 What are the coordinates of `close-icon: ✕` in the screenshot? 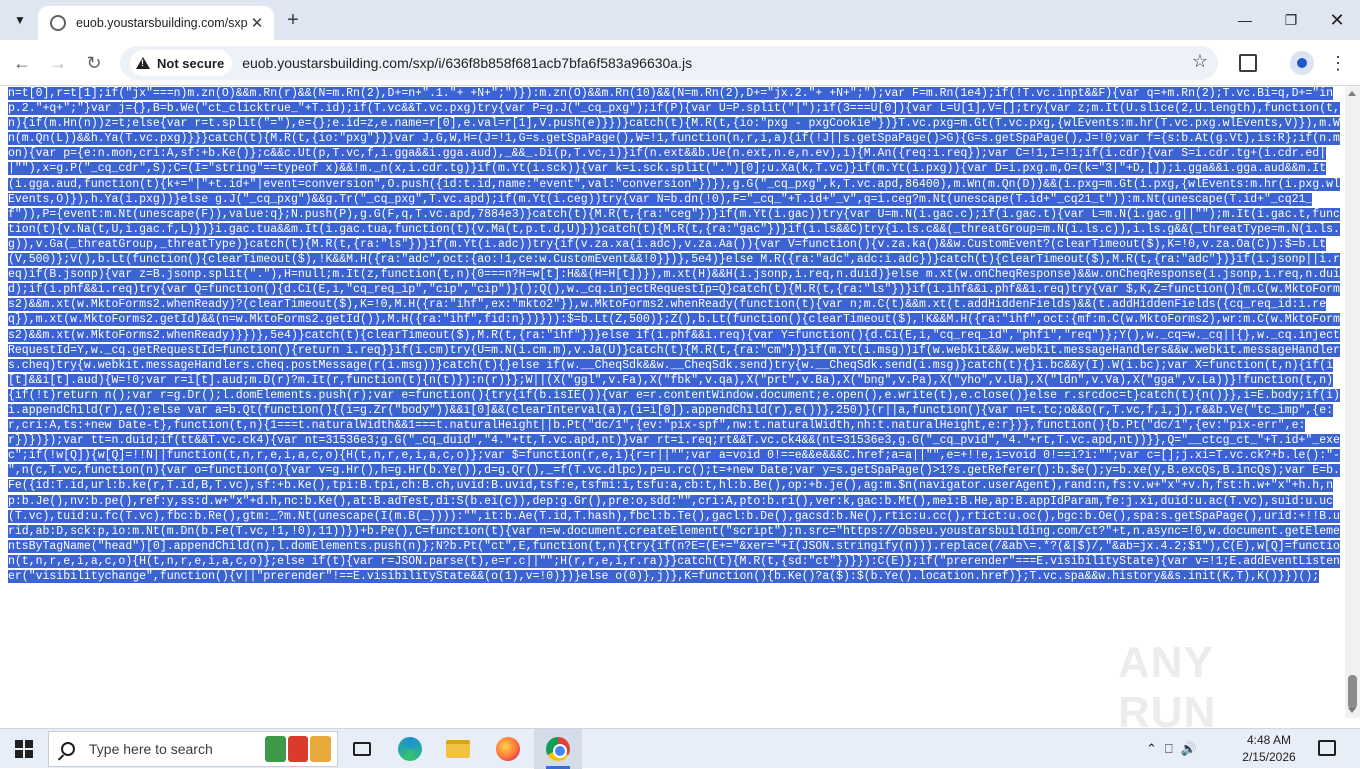 It's located at (257, 23).